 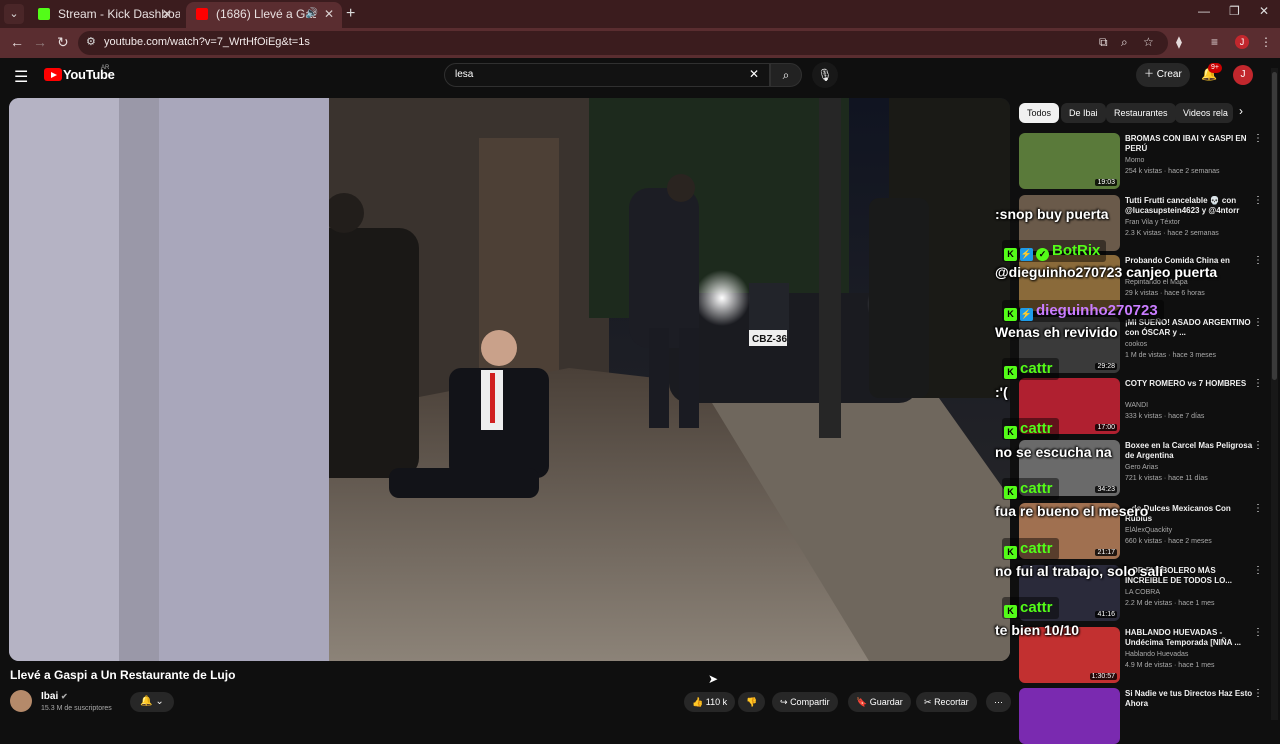 I want to click on more-actions-button: ⋯, so click(x=998, y=702).